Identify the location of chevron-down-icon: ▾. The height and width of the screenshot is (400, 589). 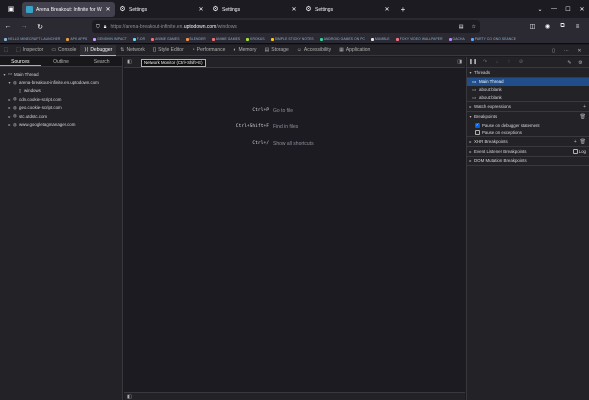
(470, 117).